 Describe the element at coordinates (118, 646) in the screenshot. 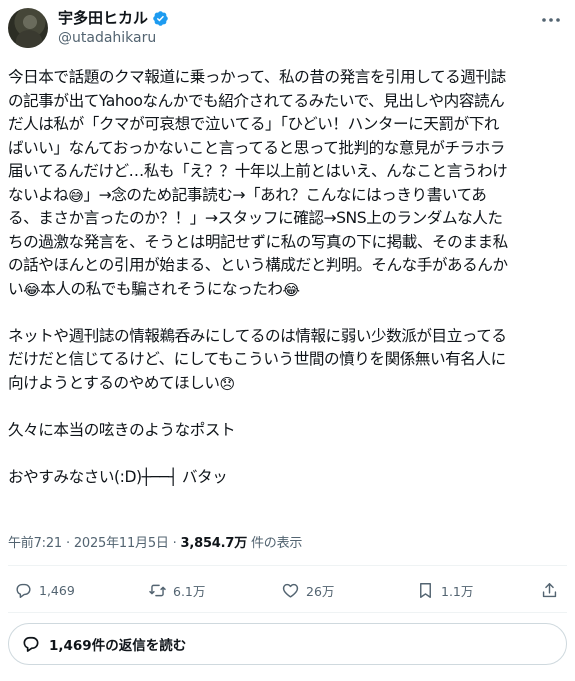

I see `read-replies-label: 1,469件の返信を読む` at that location.